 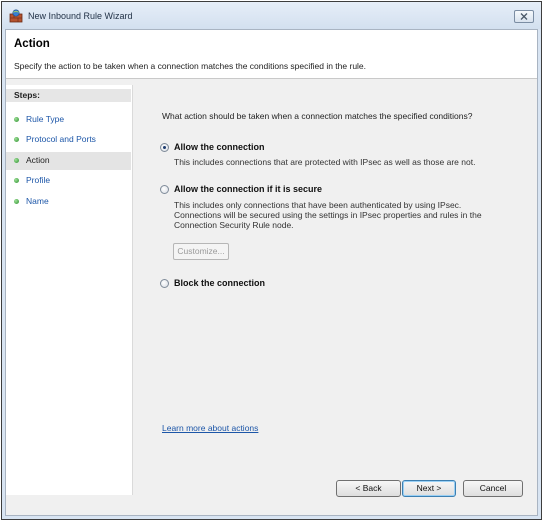 What do you see at coordinates (38, 180) in the screenshot?
I see `step-label: Profile` at bounding box center [38, 180].